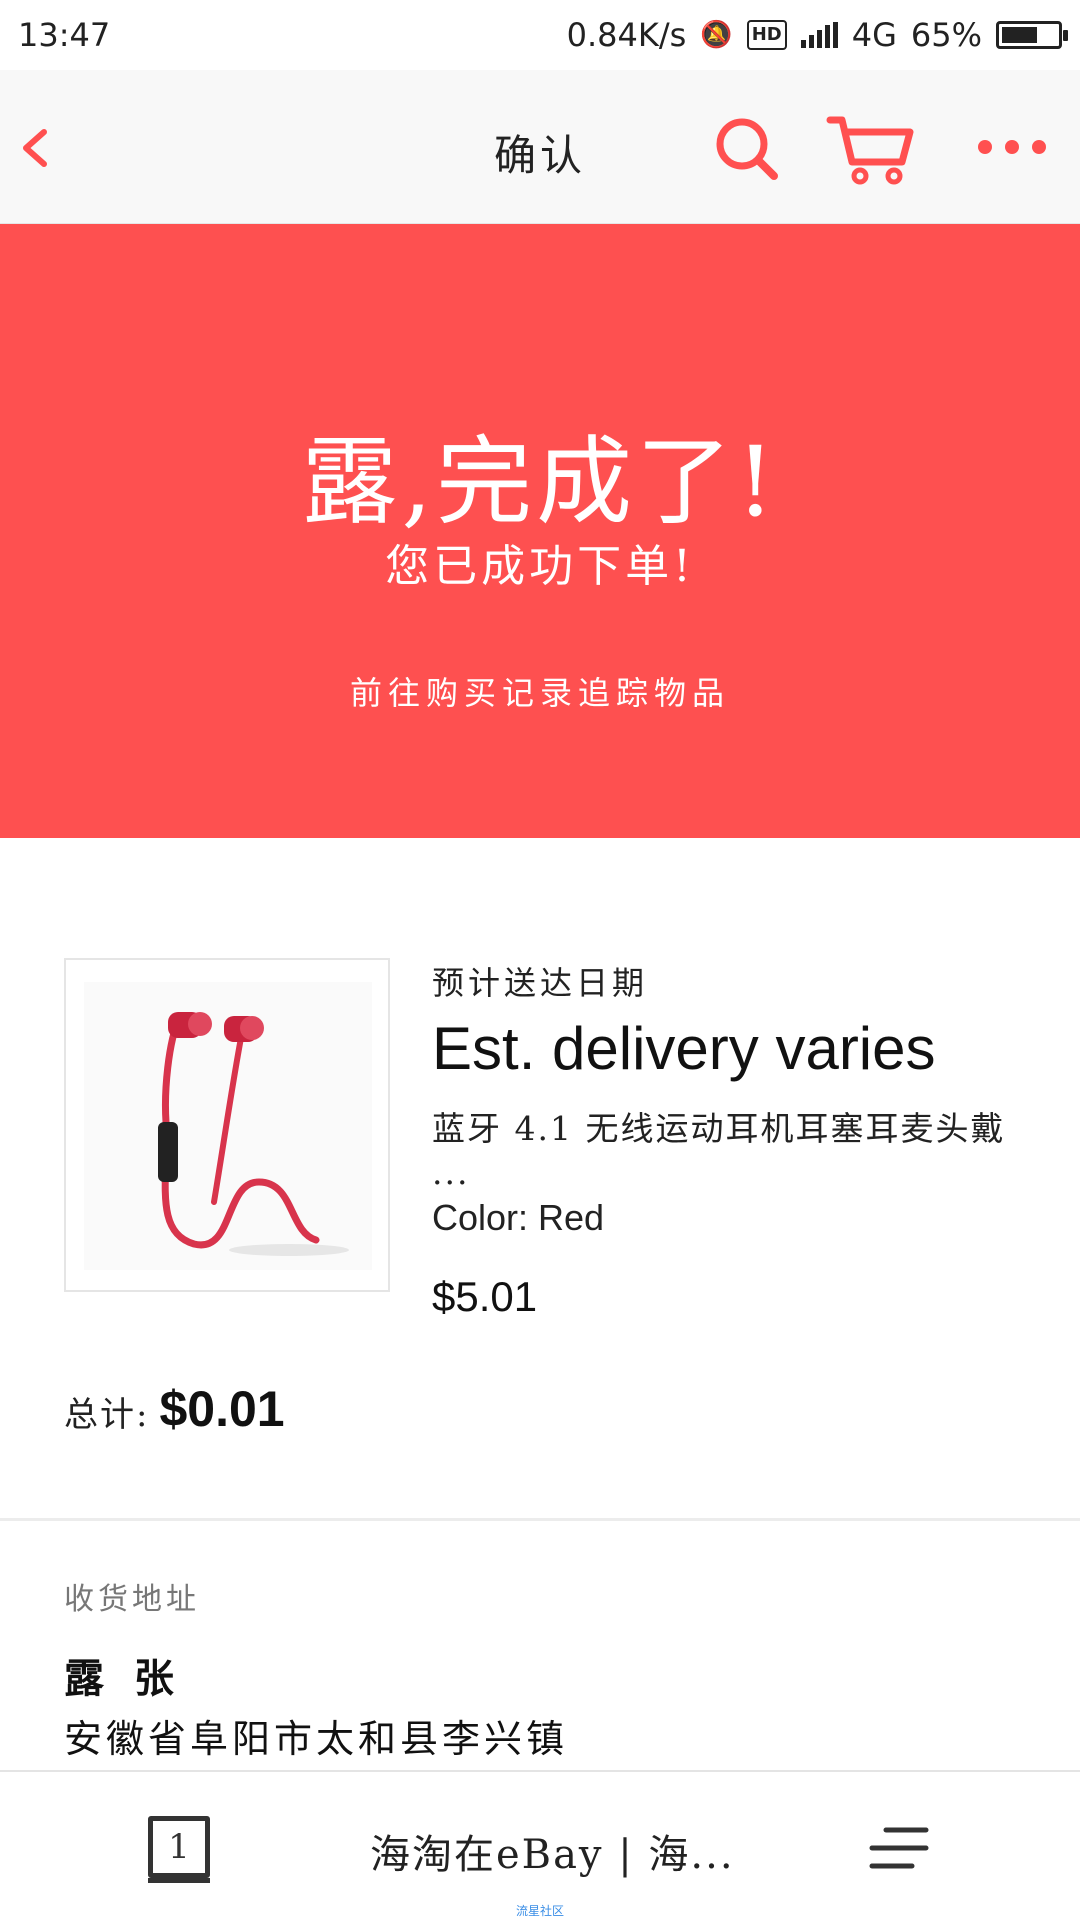 The image size is (1080, 1920). I want to click on search-icon, so click(747, 149).